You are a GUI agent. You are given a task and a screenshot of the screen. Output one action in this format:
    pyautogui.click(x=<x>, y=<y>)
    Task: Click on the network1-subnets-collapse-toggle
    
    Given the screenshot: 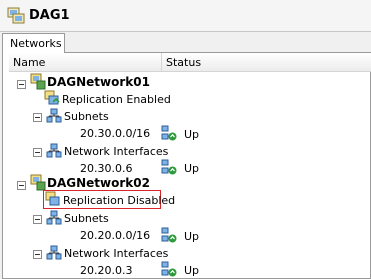 What is the action you would take?
    pyautogui.click(x=37, y=117)
    